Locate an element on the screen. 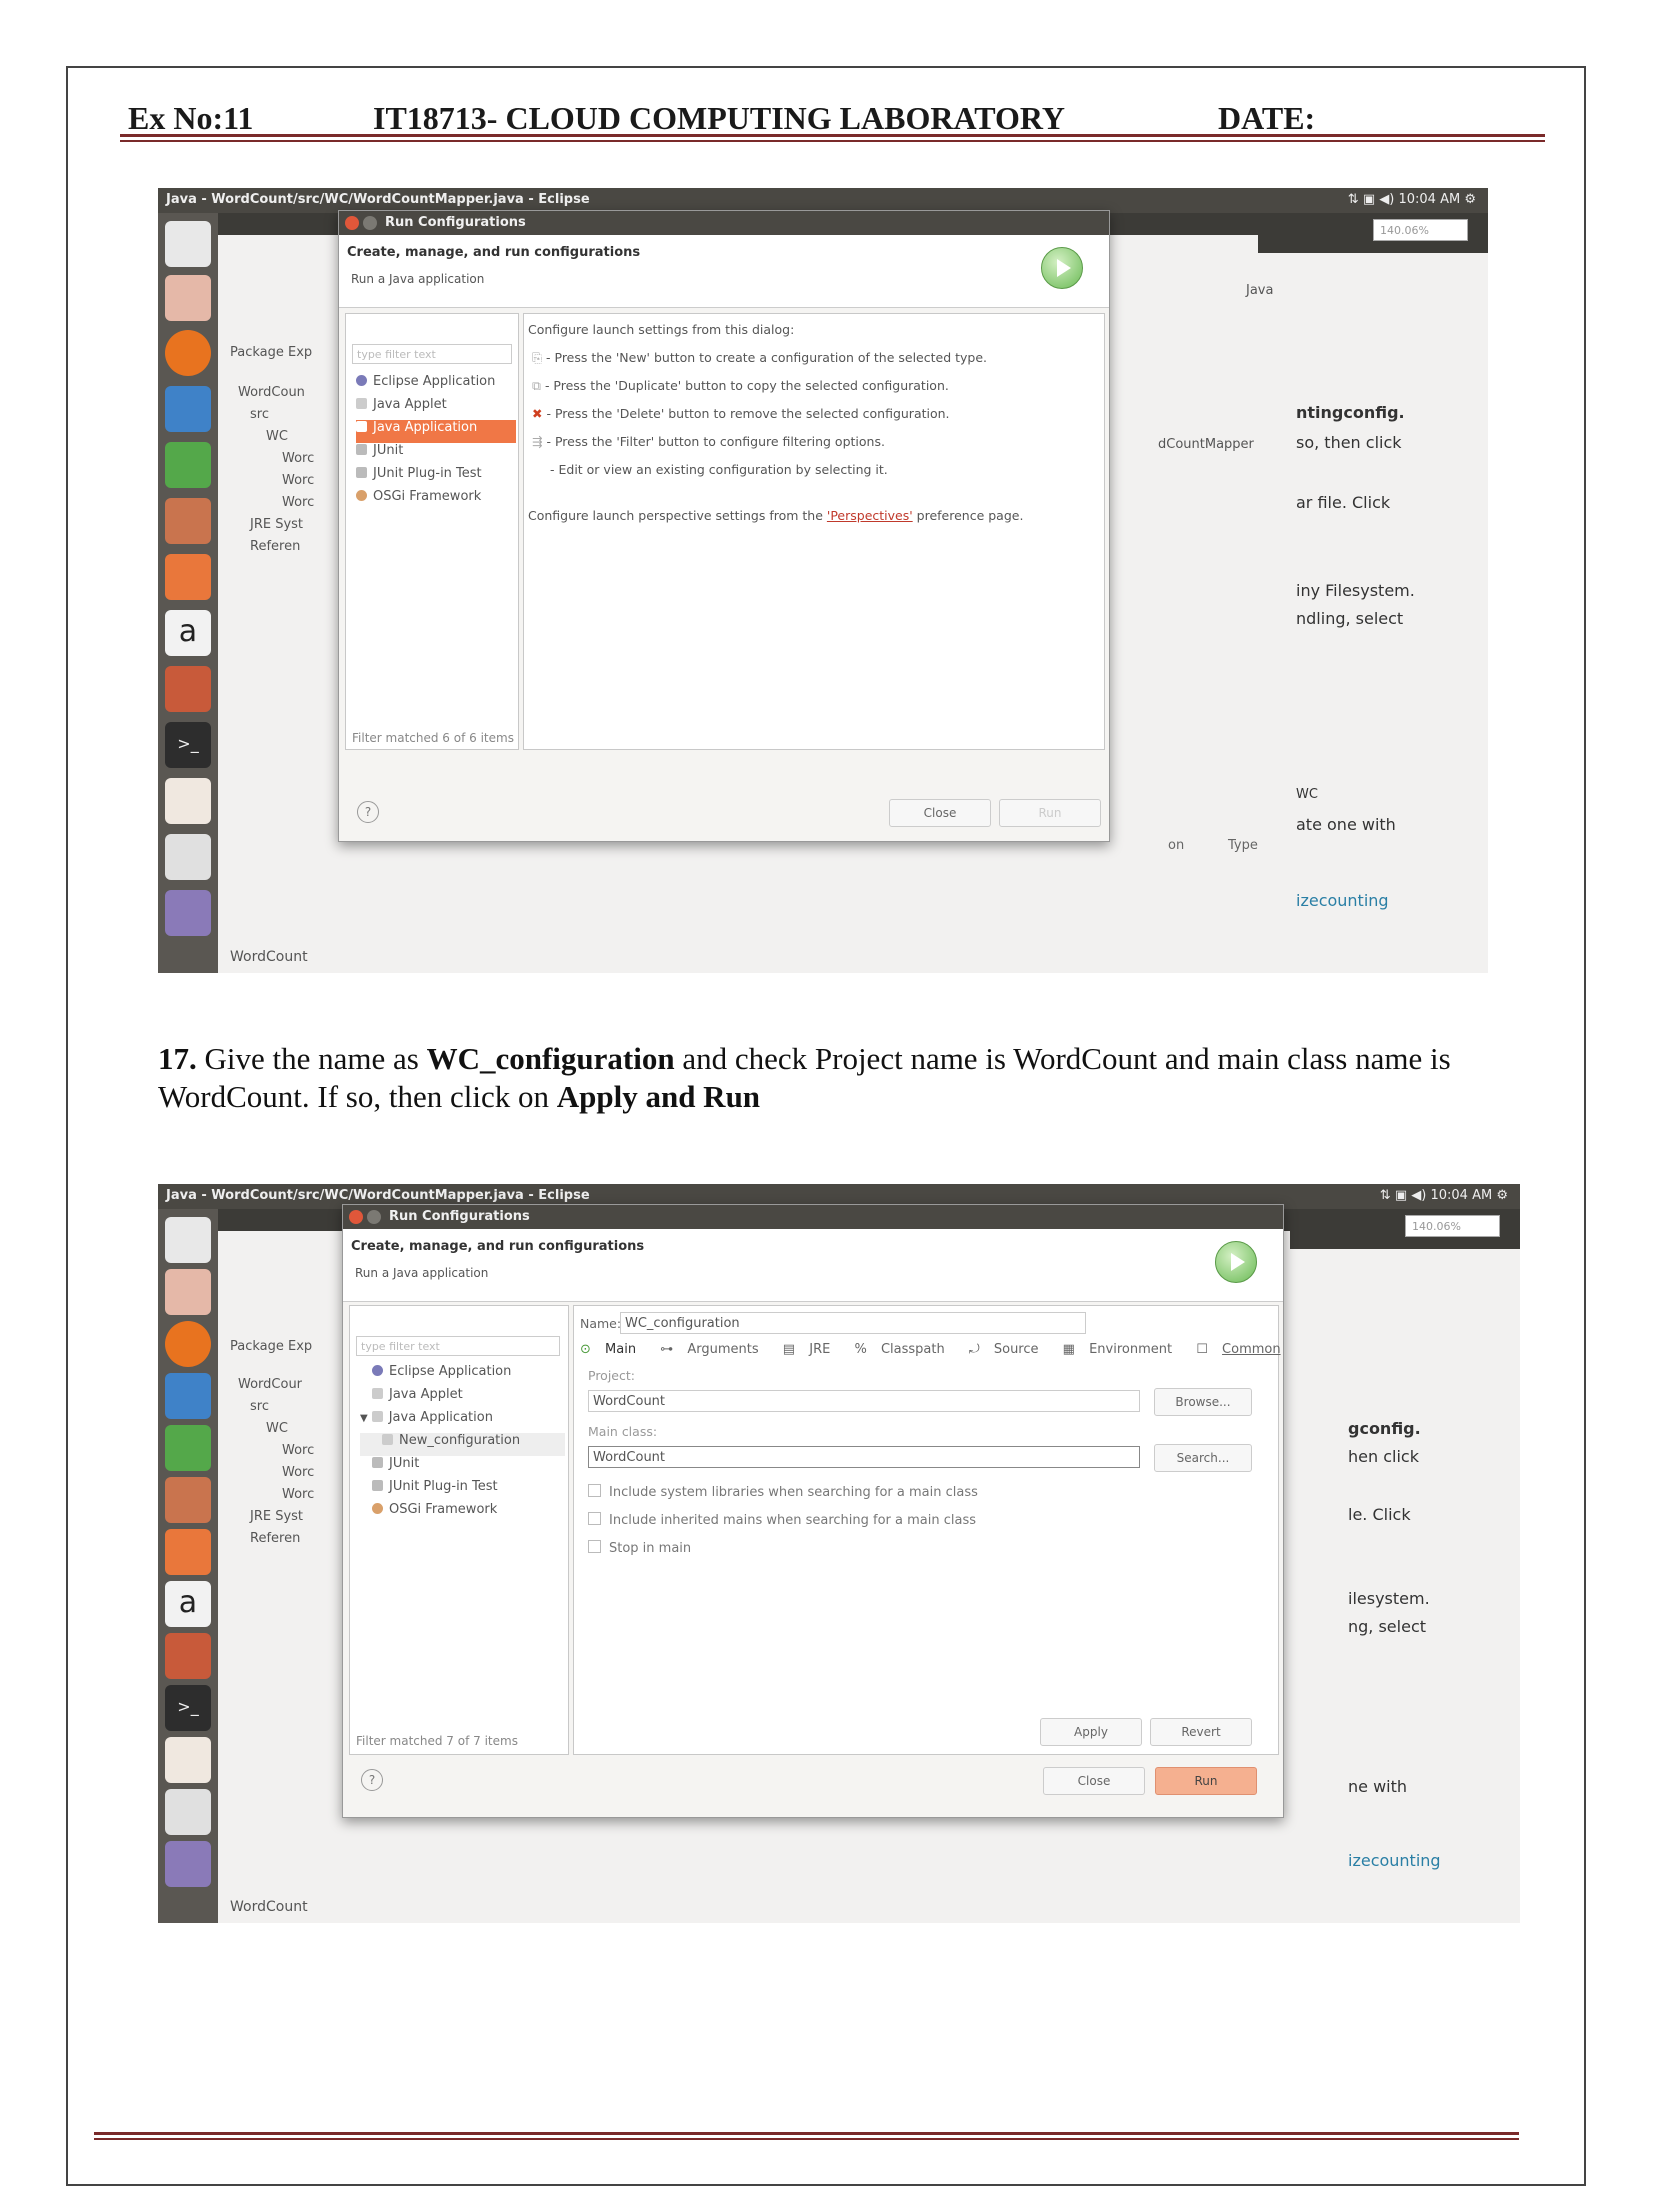 The image size is (1654, 2186). tree-item: WordCour is located at coordinates (276, 1388).